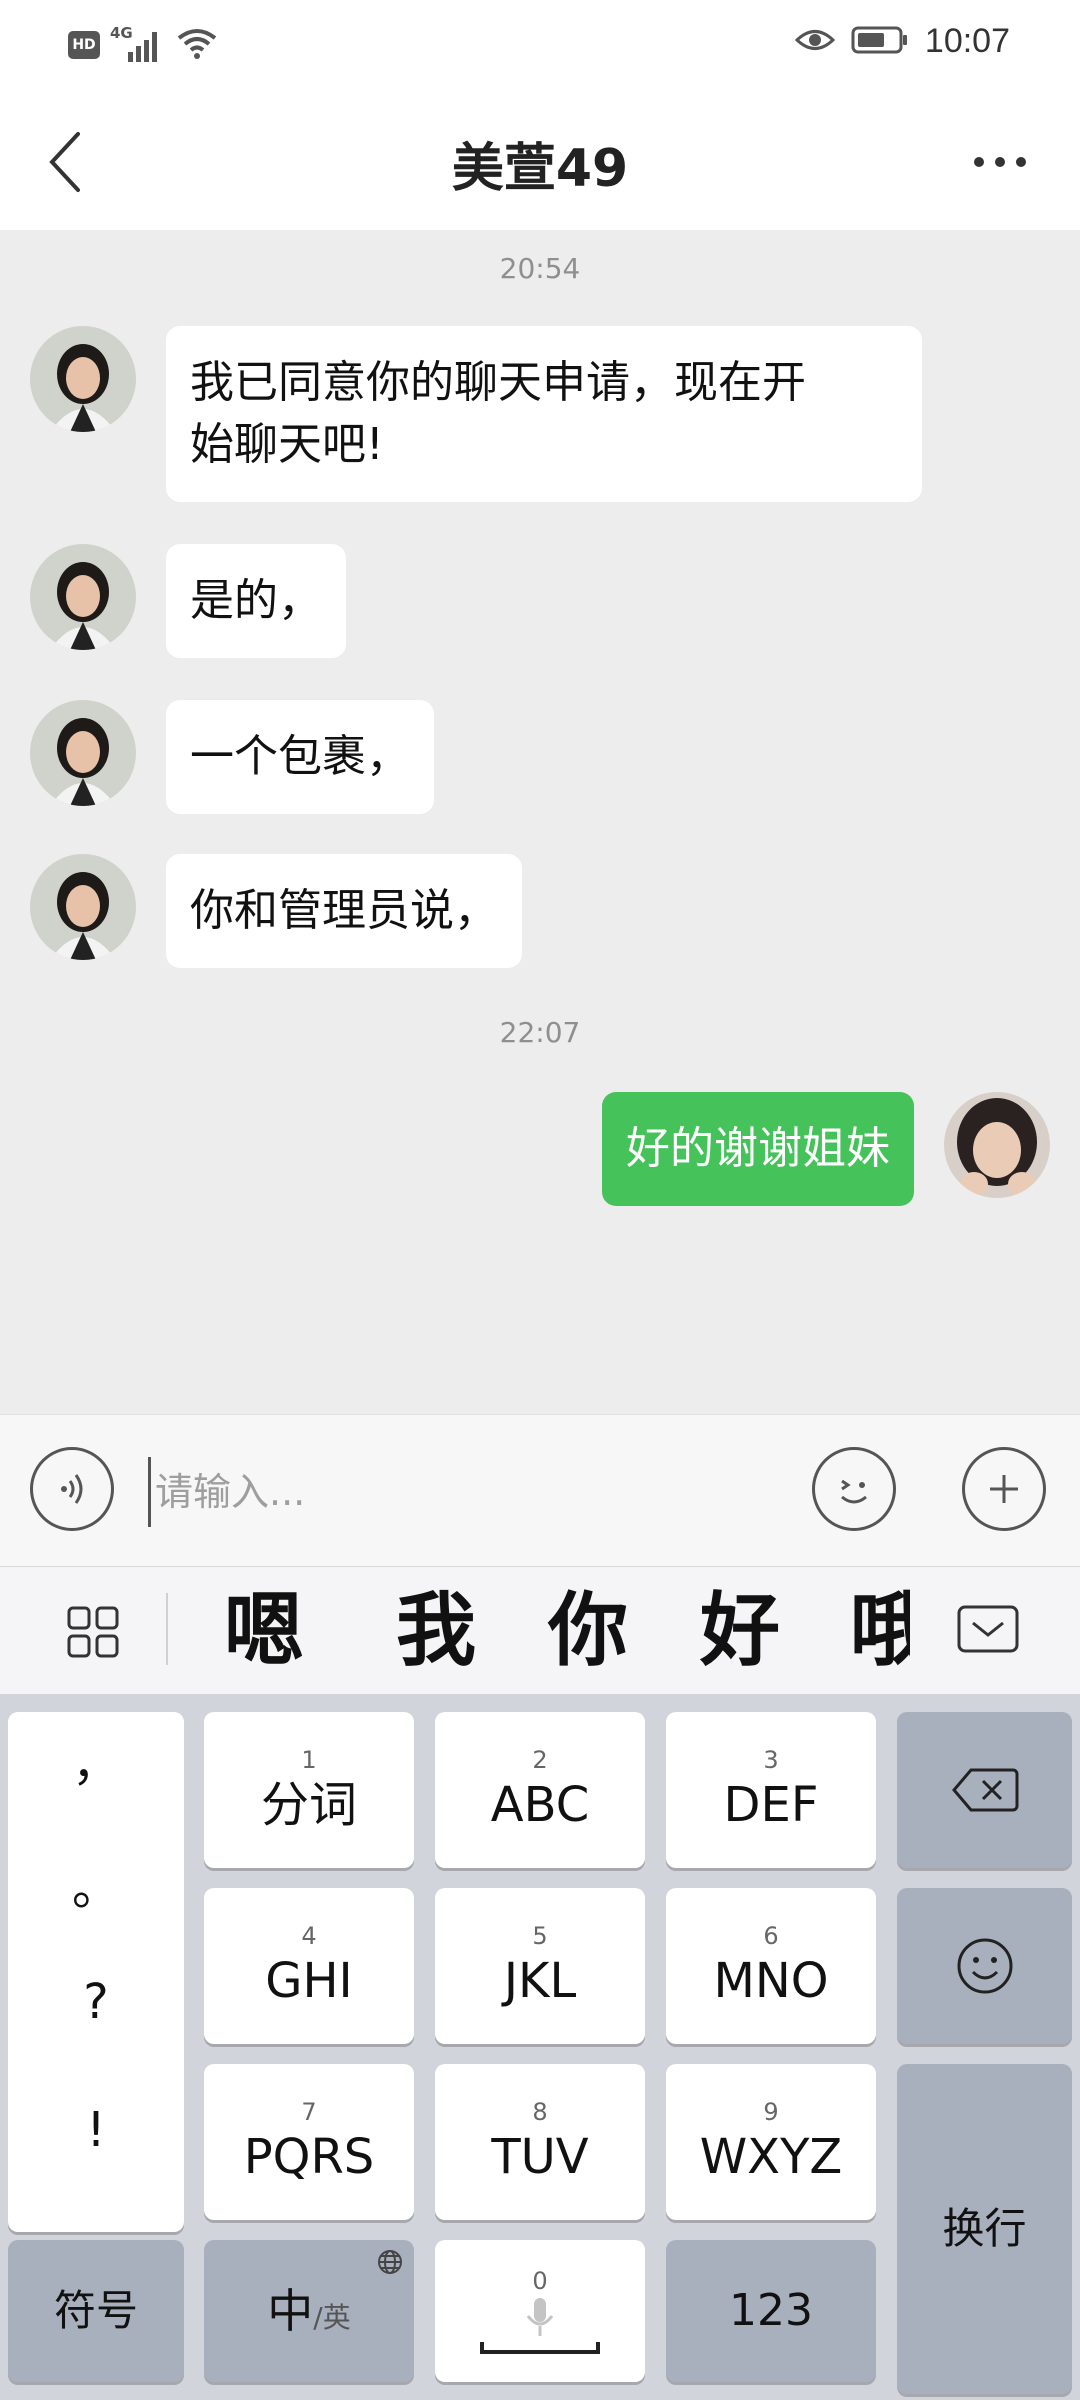  I want to click on collapse-keyboard-button, so click(988, 1629).